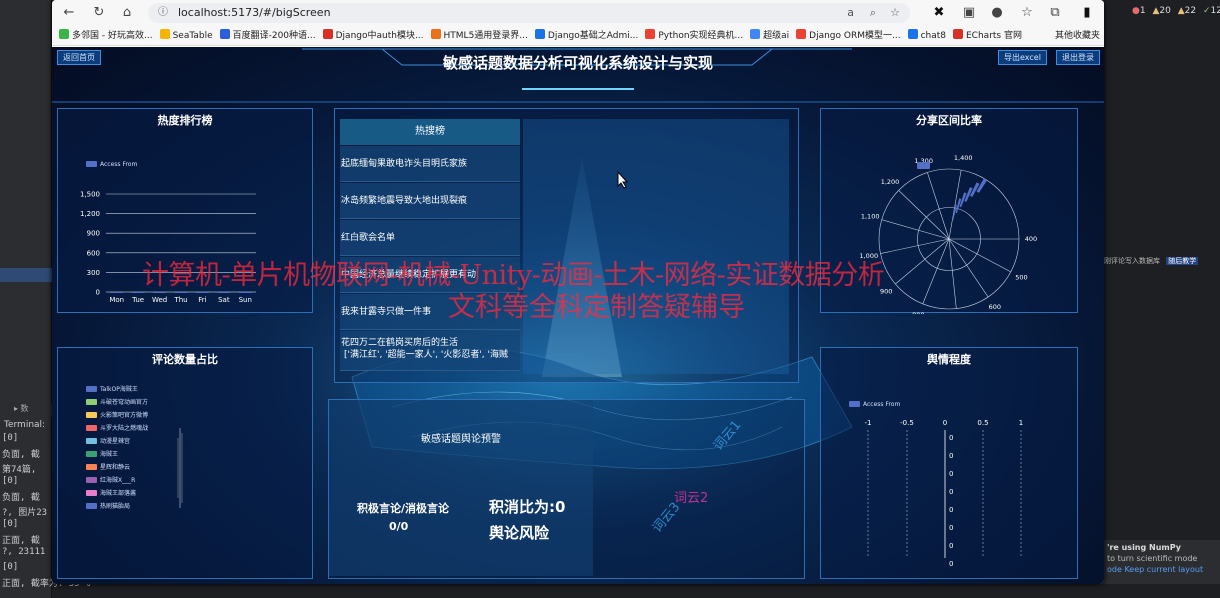  What do you see at coordinates (137, 300) in the screenshot?
I see `x-tick-label: Tue` at bounding box center [137, 300].